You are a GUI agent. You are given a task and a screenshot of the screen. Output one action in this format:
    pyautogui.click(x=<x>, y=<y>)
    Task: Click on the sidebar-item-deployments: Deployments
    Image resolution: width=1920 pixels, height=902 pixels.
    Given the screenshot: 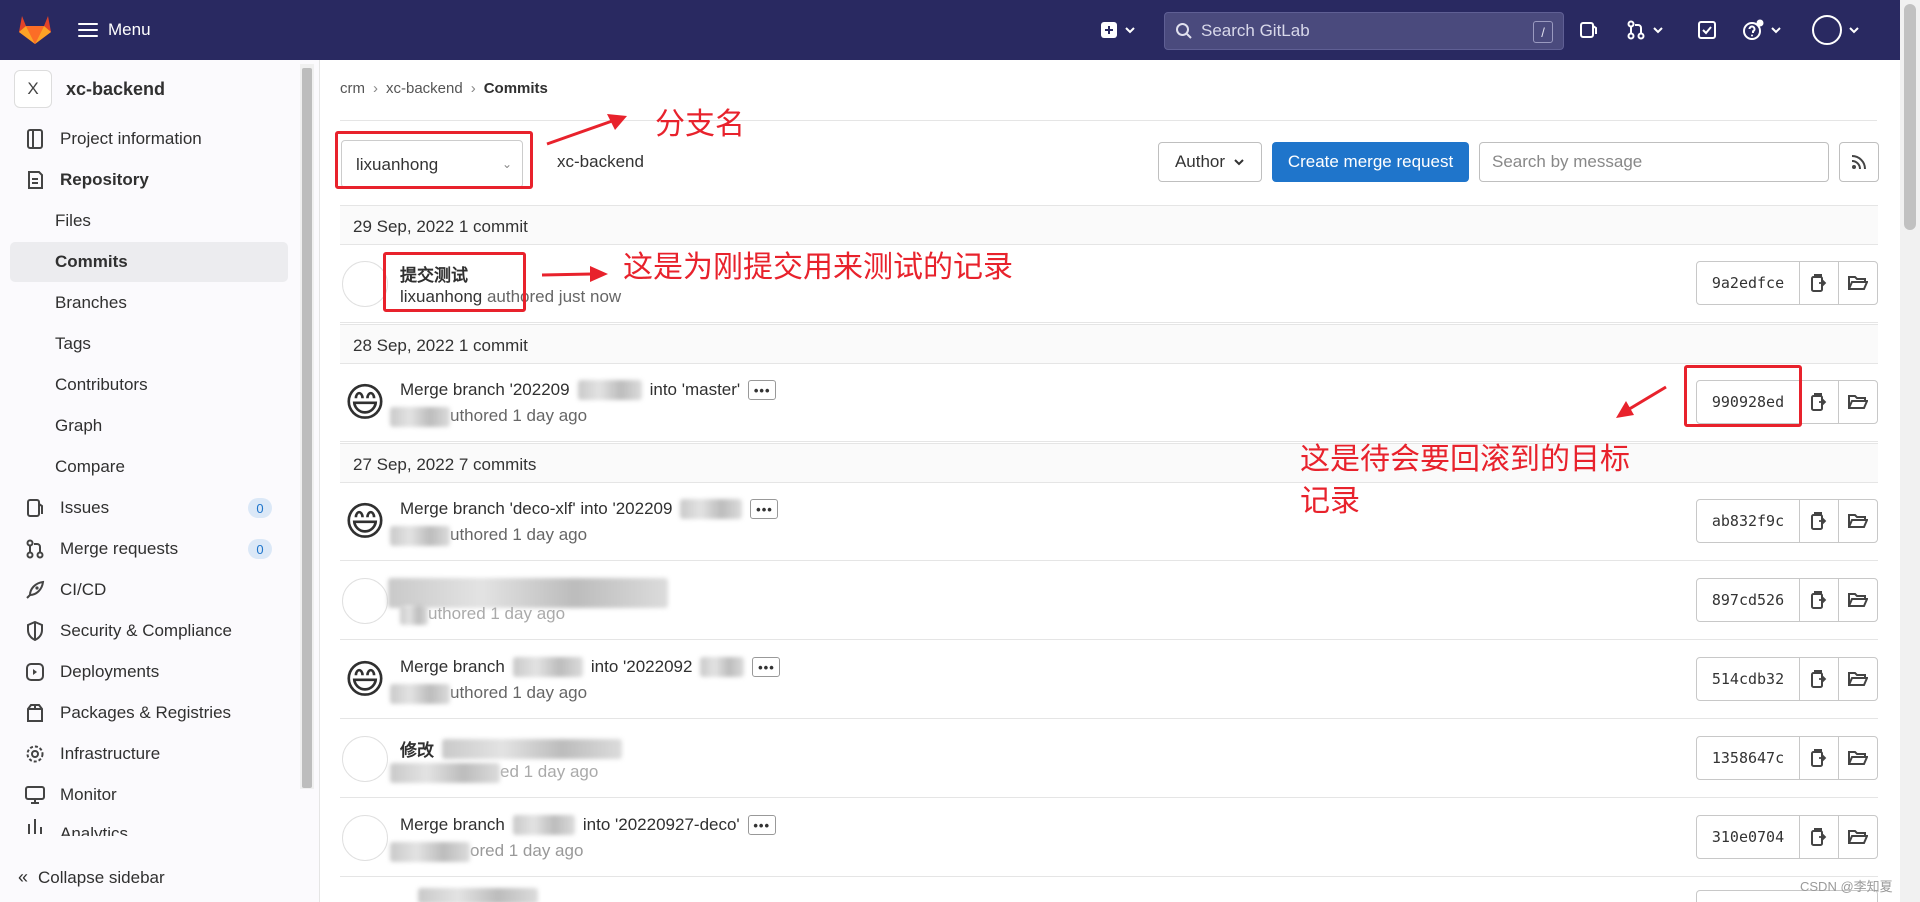 What is the action you would take?
    pyautogui.click(x=149, y=672)
    